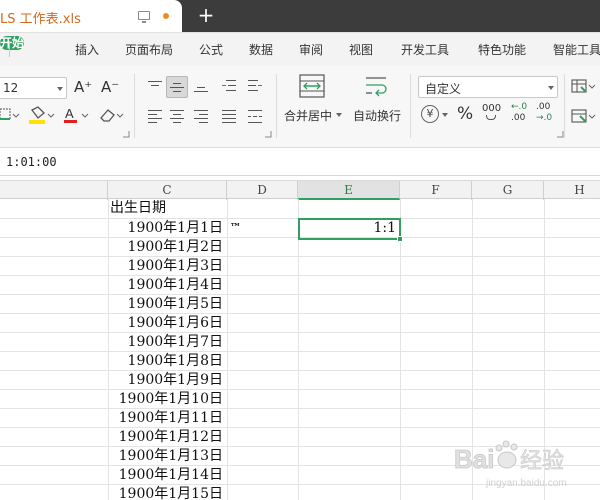 The image size is (600, 500). What do you see at coordinates (165, 475) in the screenshot?
I see `date-cell: 1900年1月14日` at bounding box center [165, 475].